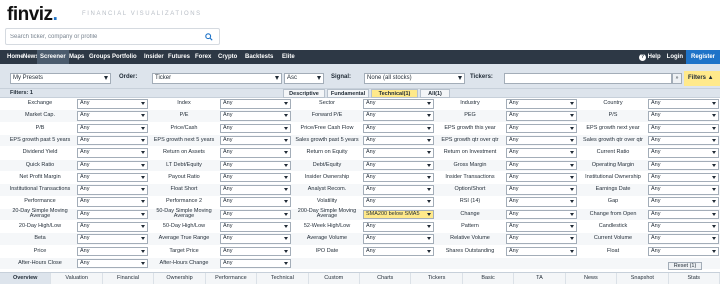 This screenshot has width=720, height=284. Describe the element at coordinates (675, 57) in the screenshot. I see `login-link: Login` at that location.